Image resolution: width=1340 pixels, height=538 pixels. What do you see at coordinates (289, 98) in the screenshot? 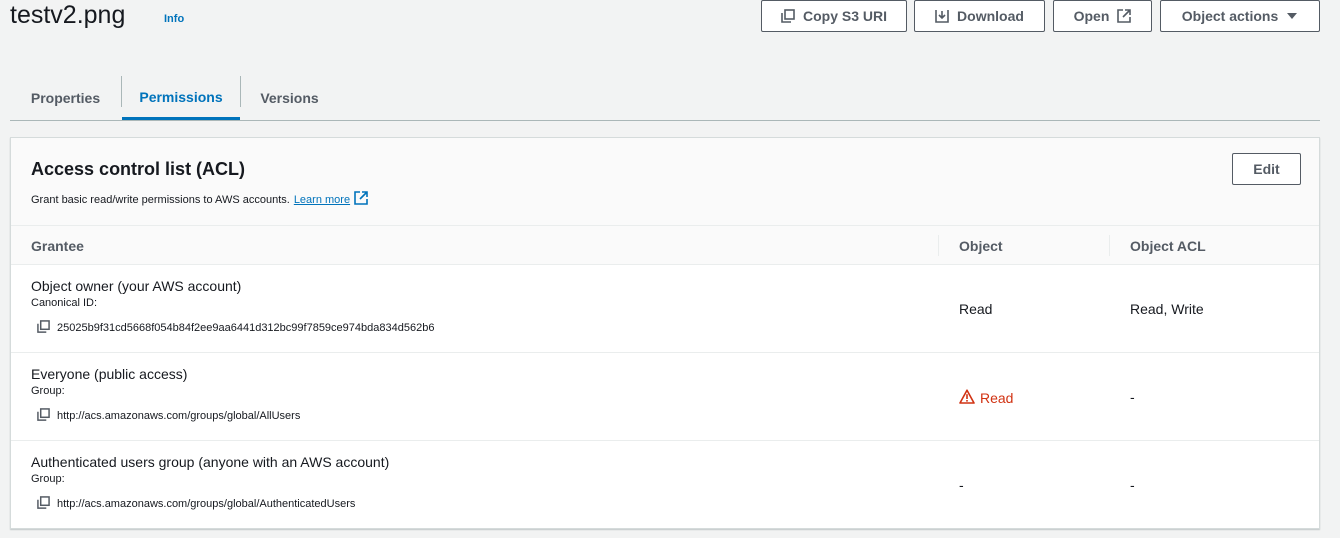
I see `tab-versions: Versions` at bounding box center [289, 98].